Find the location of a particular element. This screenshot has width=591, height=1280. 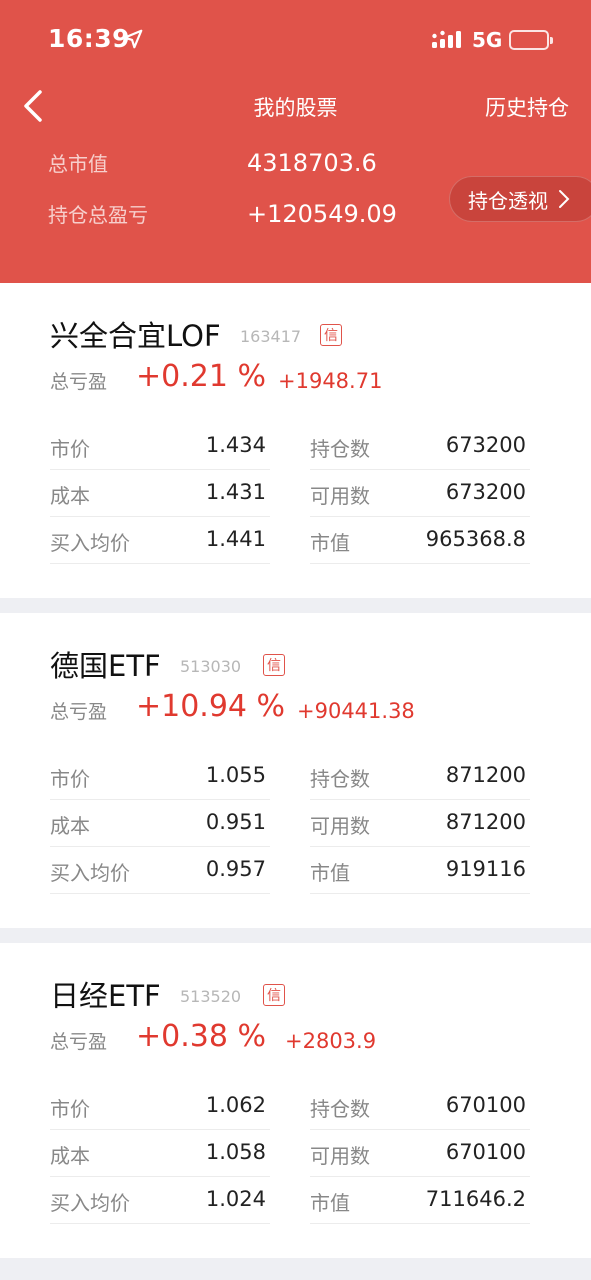

field-available: 可用数 871200 is located at coordinates (420, 823).